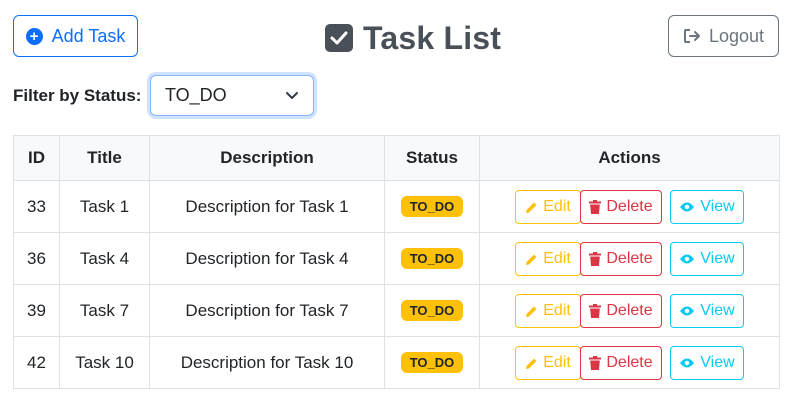 The width and height of the screenshot is (809, 410). I want to click on filter-label: Filter by Status:, so click(77, 95).